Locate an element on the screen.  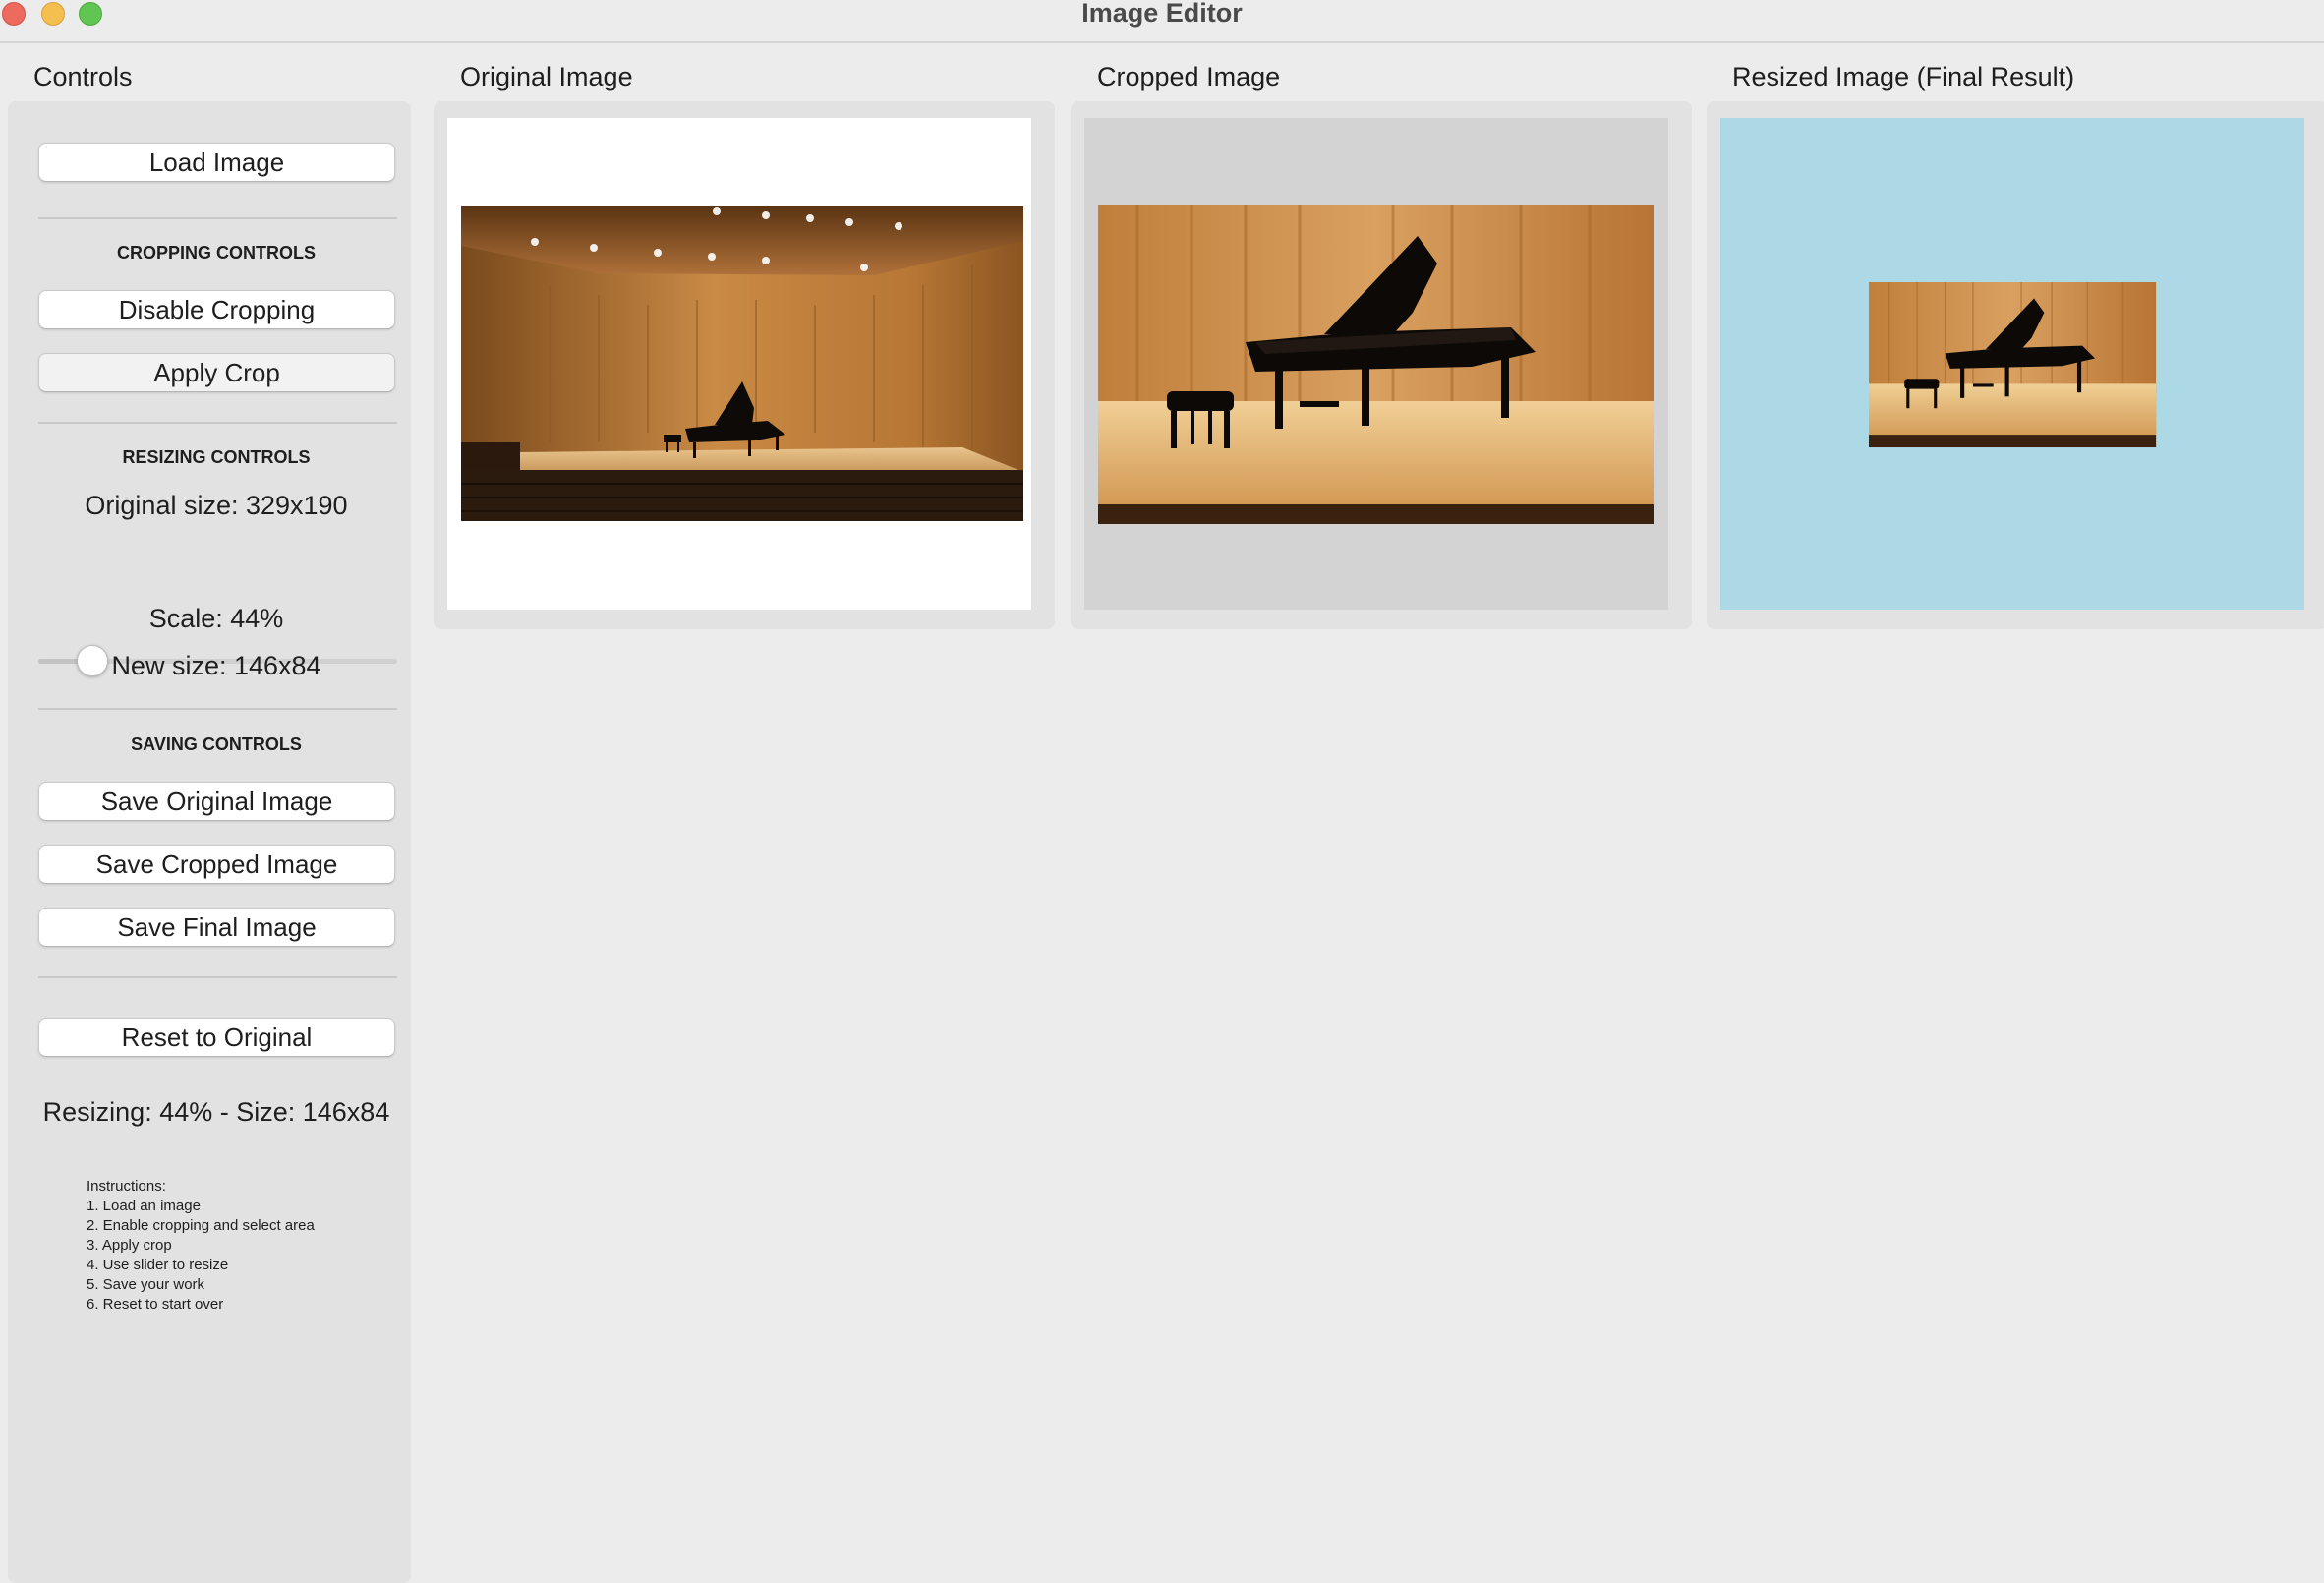
cropping-controls-heading: CROPPING CONTROLS is located at coordinates (216, 253).